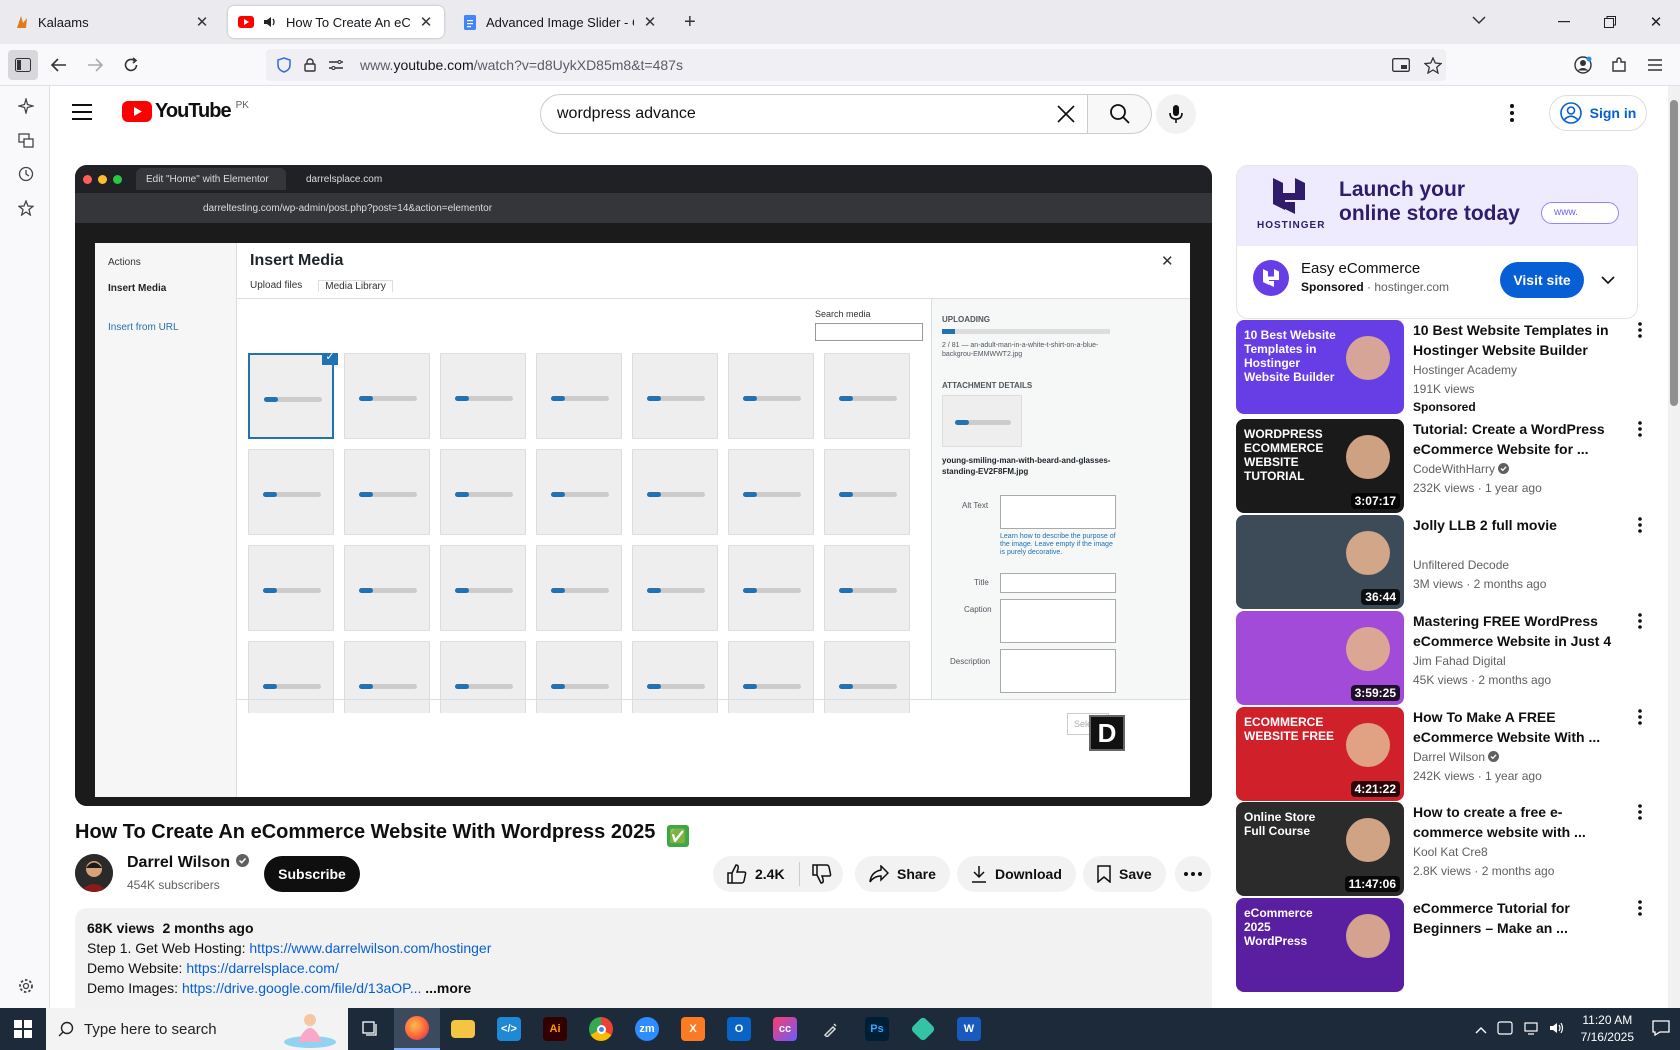  Describe the element at coordinates (26, 986) in the screenshot. I see `customize-sidebar-gear-icon` at that location.